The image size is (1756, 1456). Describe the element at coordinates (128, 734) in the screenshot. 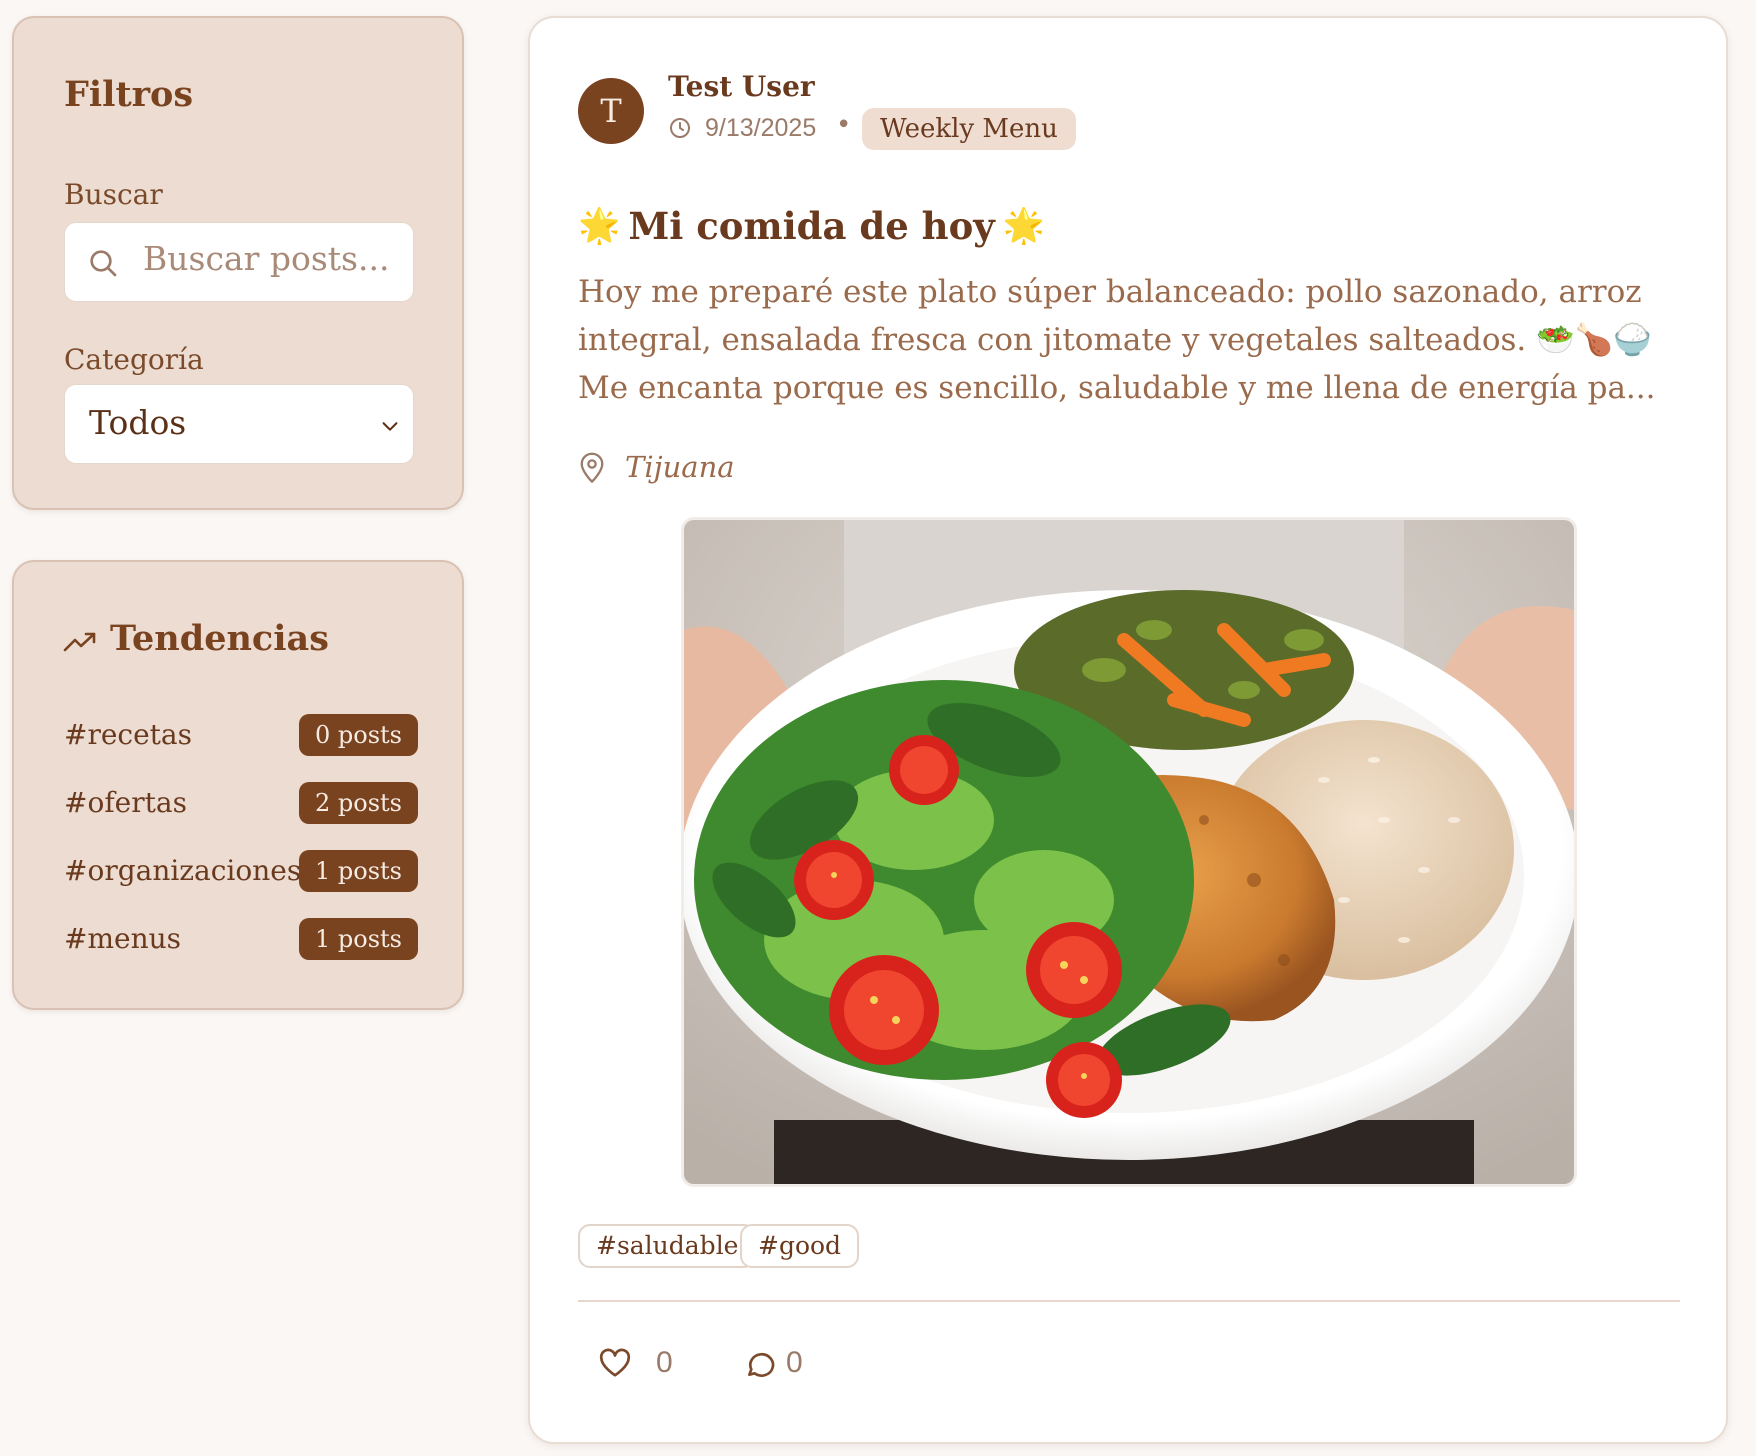

I see `trend-tag: #recetas` at that location.